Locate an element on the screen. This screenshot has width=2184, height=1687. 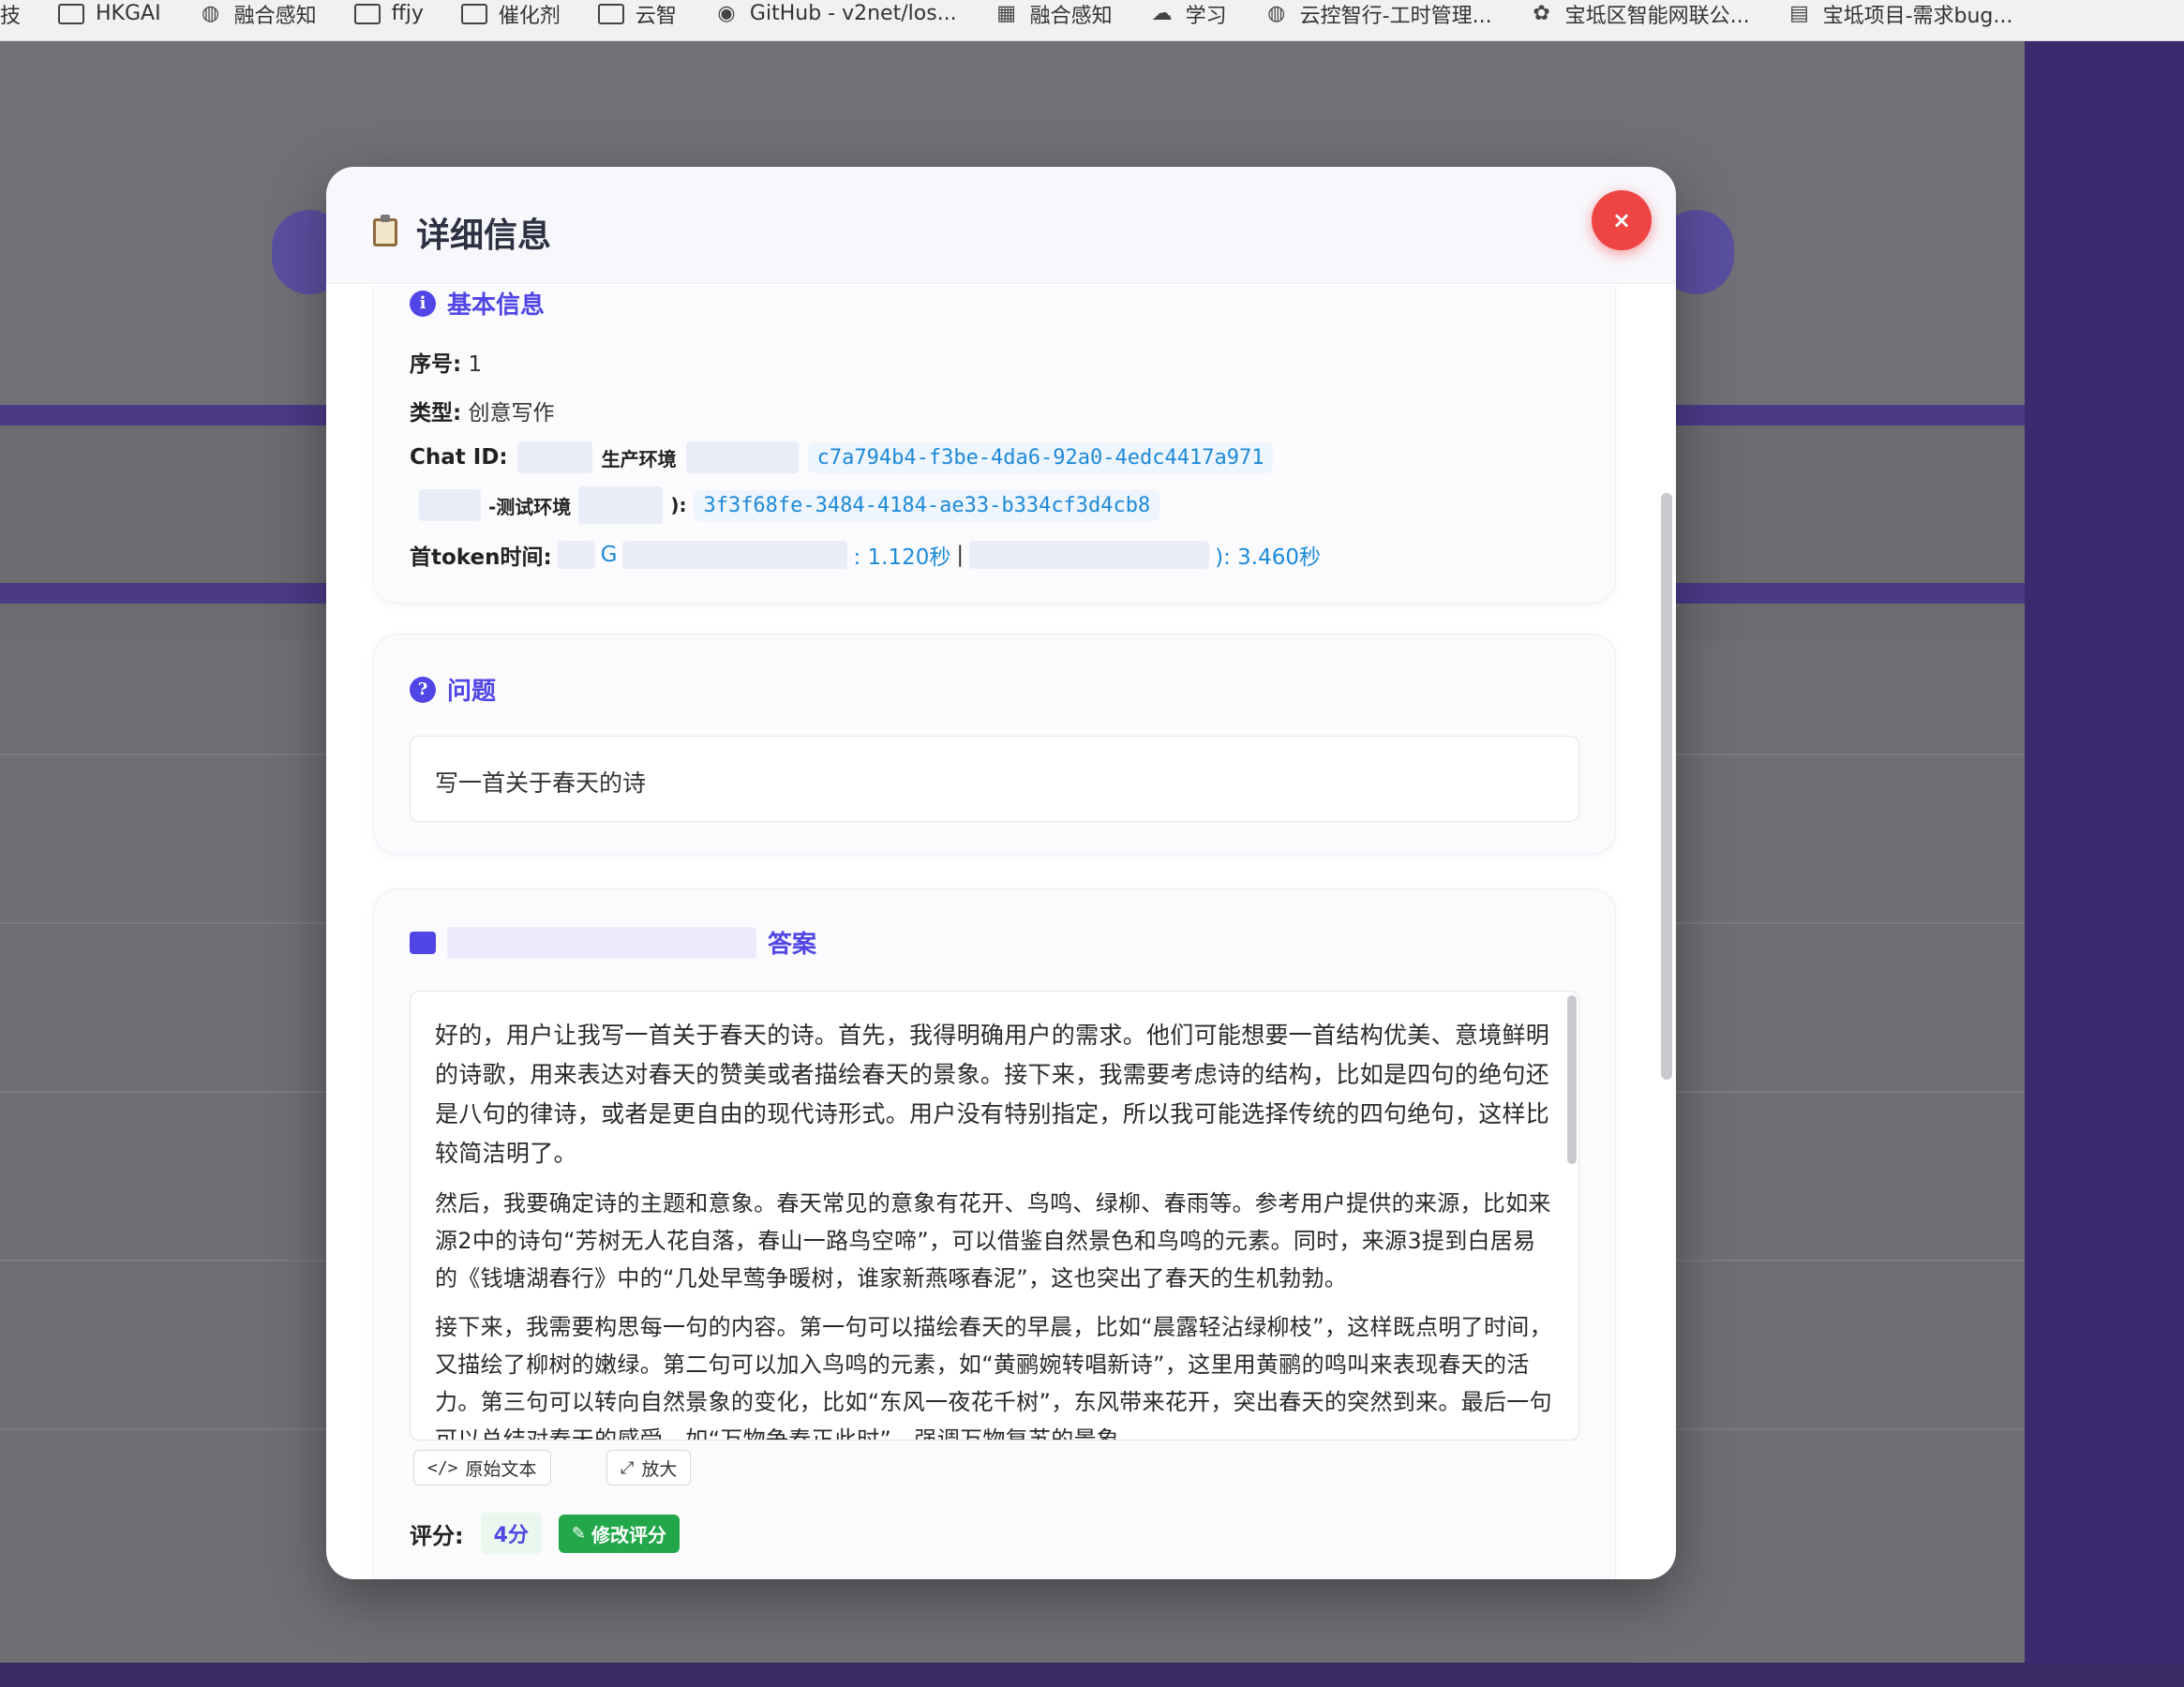
gear-icon: ✿ is located at coordinates (1541, 13).